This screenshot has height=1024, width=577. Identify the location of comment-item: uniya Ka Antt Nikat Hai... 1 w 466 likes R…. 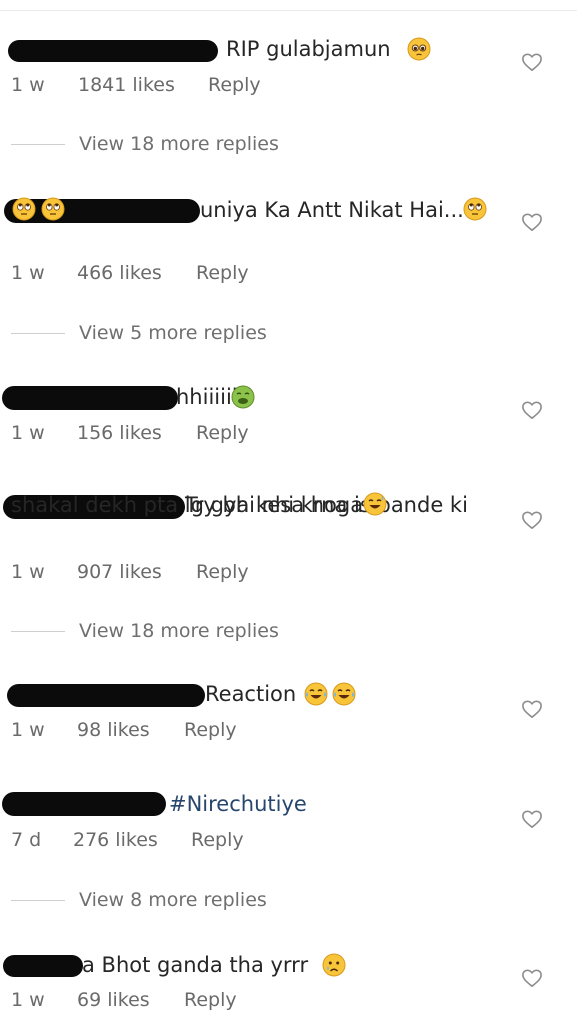
(288, 239).